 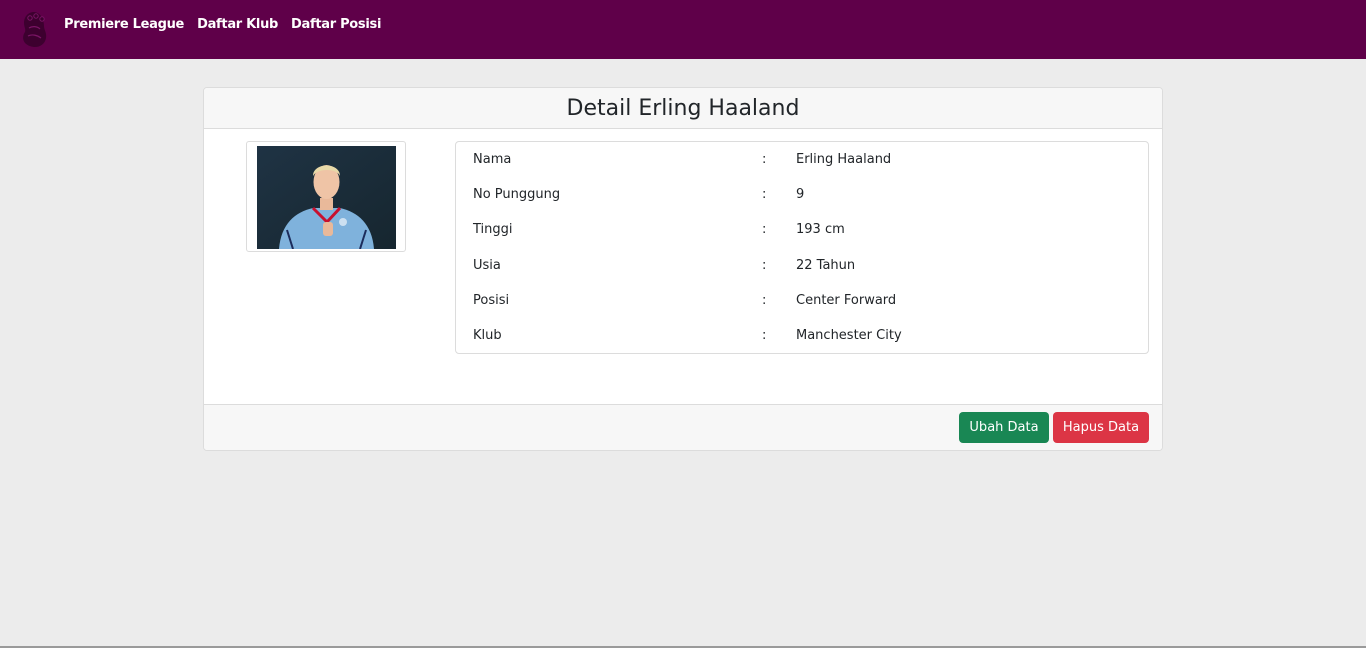 I want to click on player-photo, so click(x=326, y=197).